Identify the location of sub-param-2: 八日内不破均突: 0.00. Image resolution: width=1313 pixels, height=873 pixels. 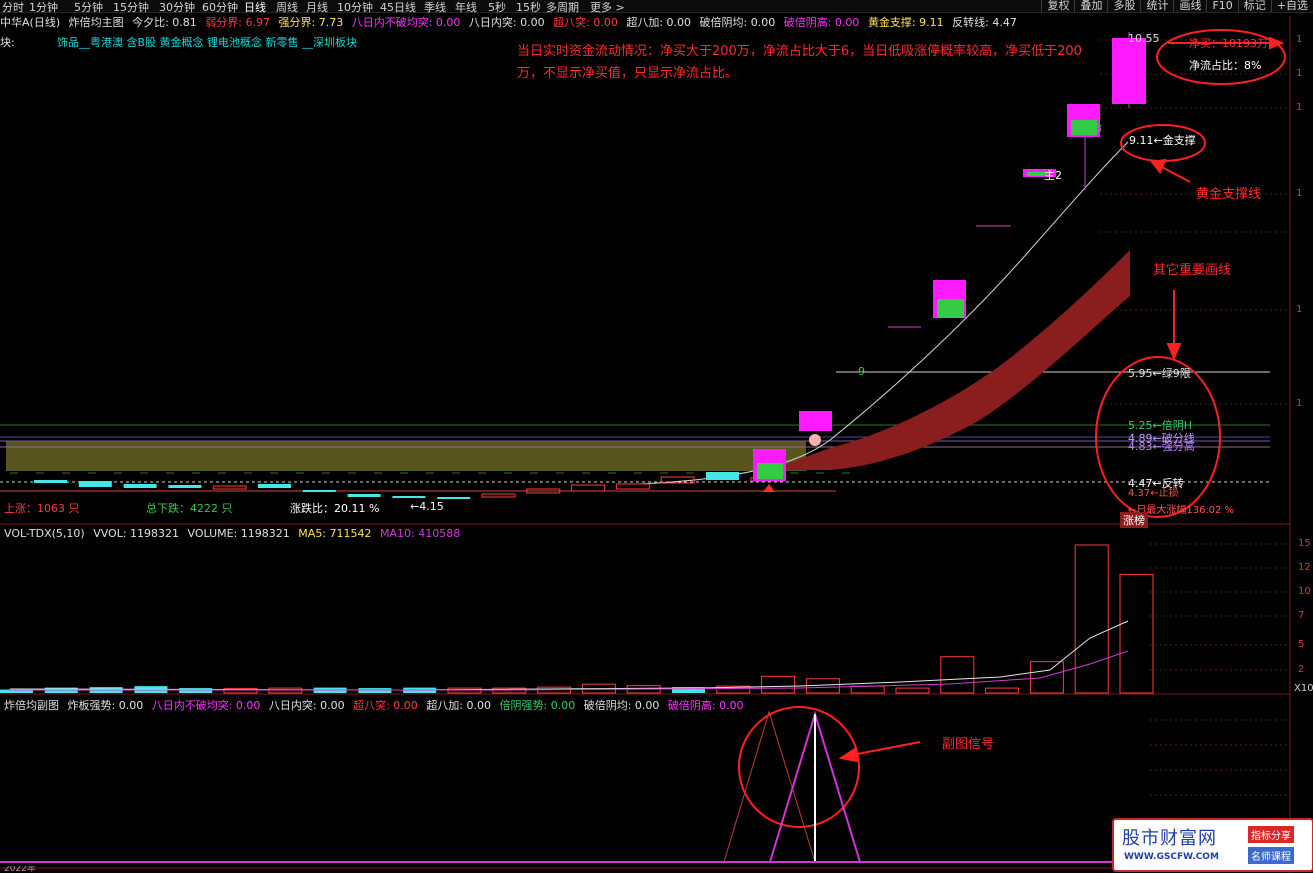
(206, 705).